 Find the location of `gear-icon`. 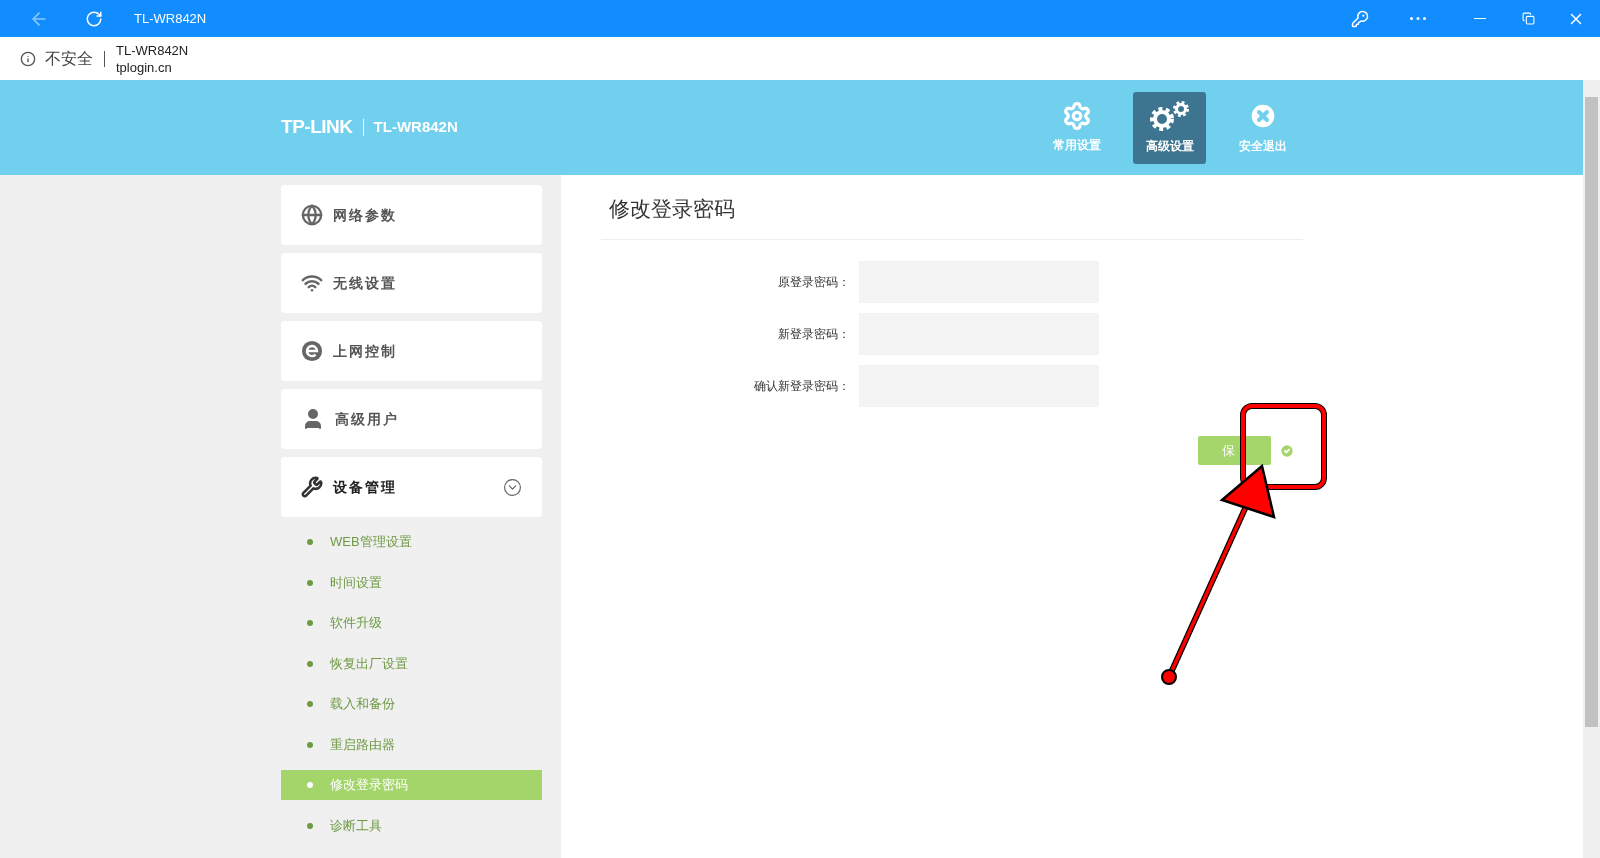

gear-icon is located at coordinates (1076, 116).